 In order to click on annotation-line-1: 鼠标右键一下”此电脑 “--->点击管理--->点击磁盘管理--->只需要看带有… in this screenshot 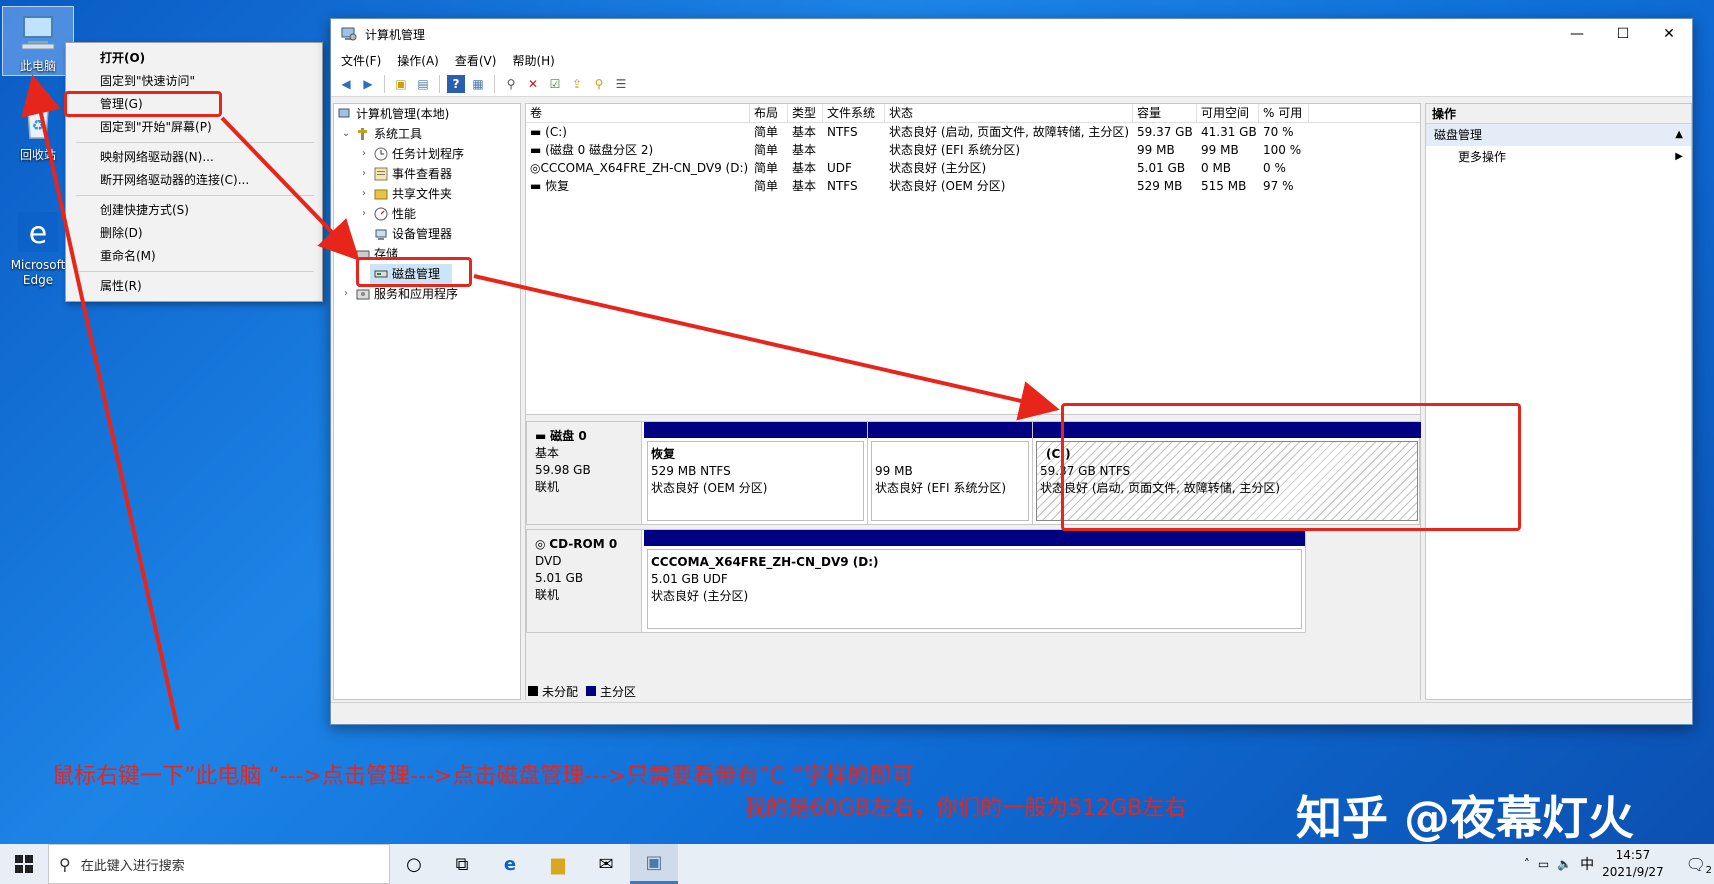, I will do `click(483, 776)`.